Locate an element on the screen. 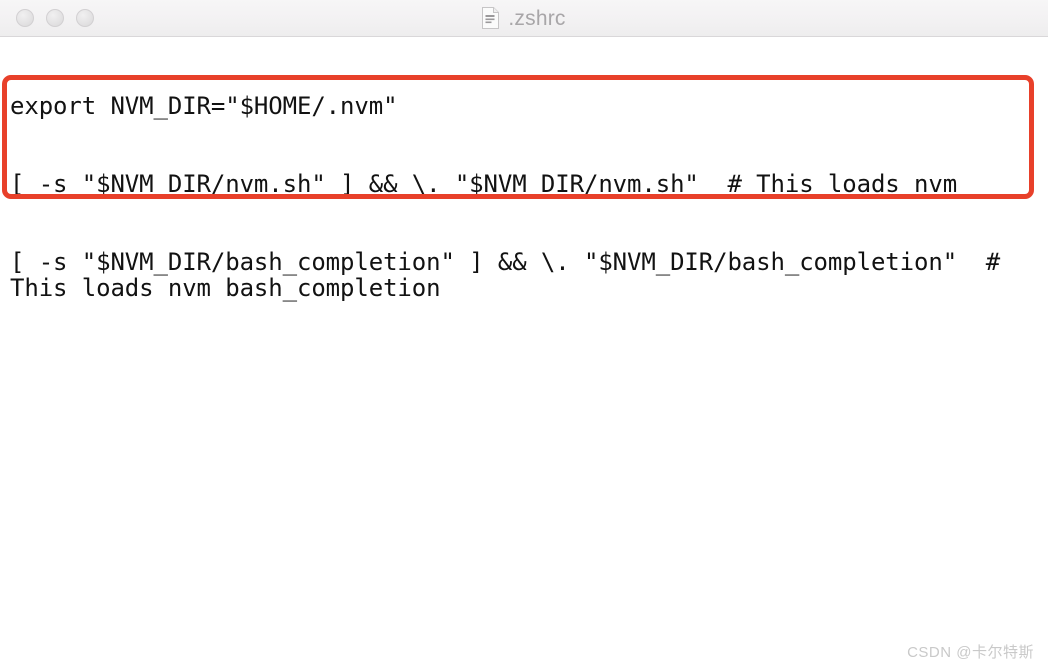 Image resolution: width=1048 pixels, height=672 pixels. document-icon is located at coordinates (491, 18).